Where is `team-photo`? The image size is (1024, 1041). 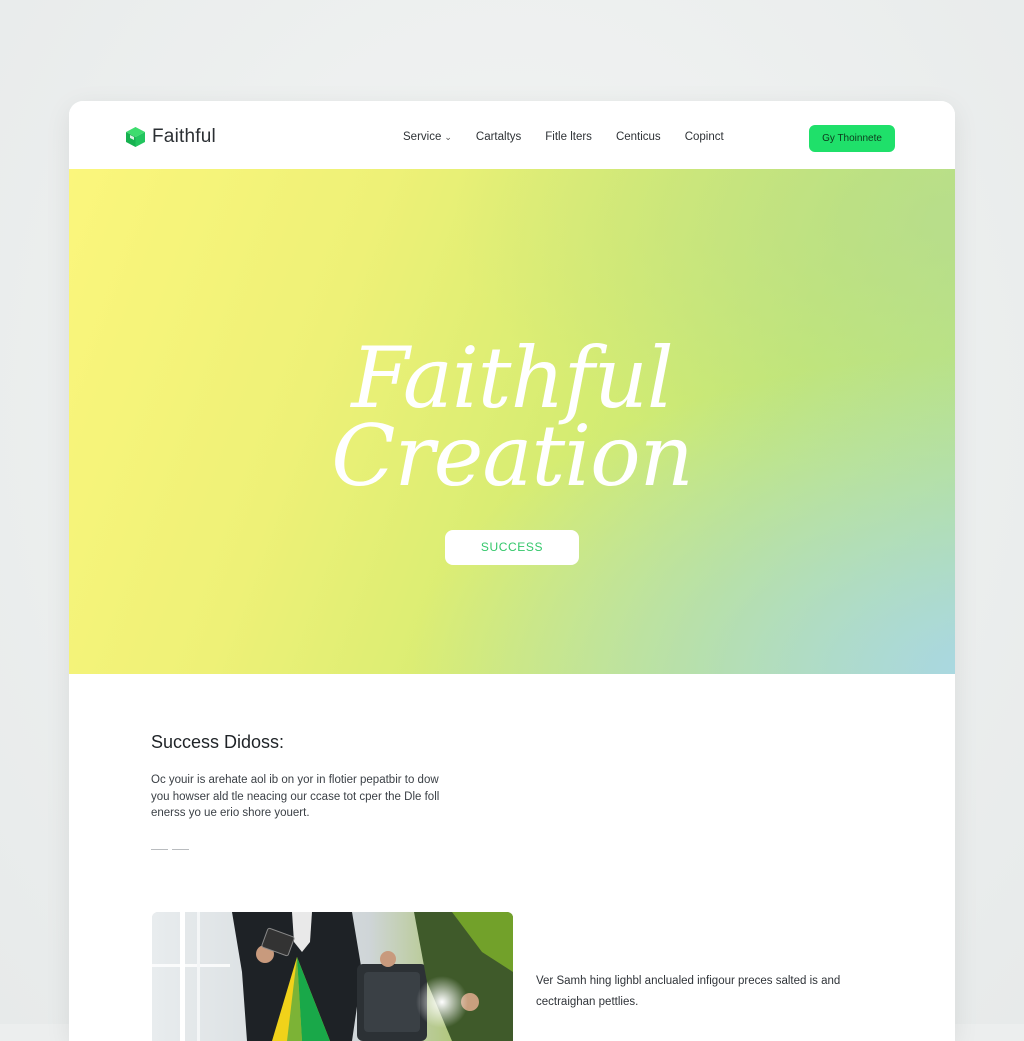 team-photo is located at coordinates (332, 976).